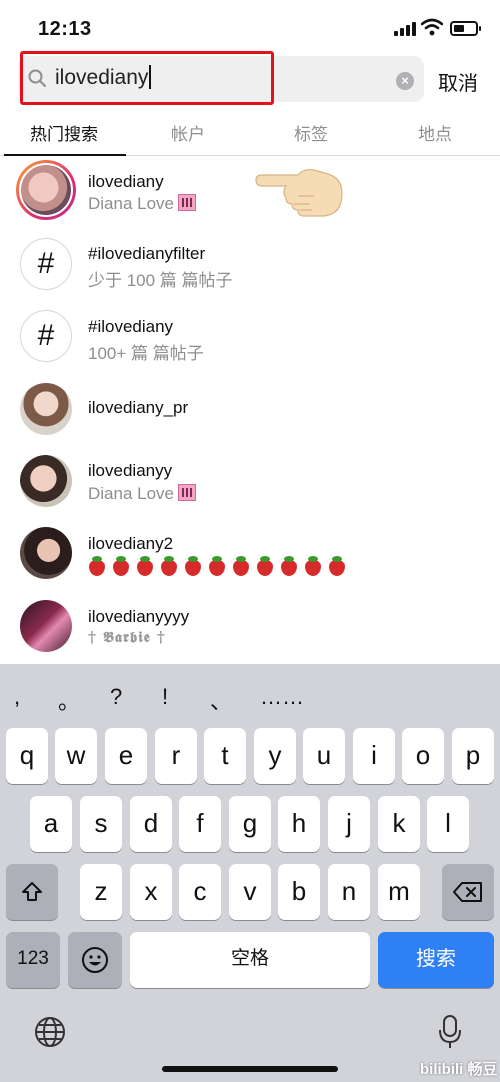  I want to click on punct-key: 、, so click(221, 700).